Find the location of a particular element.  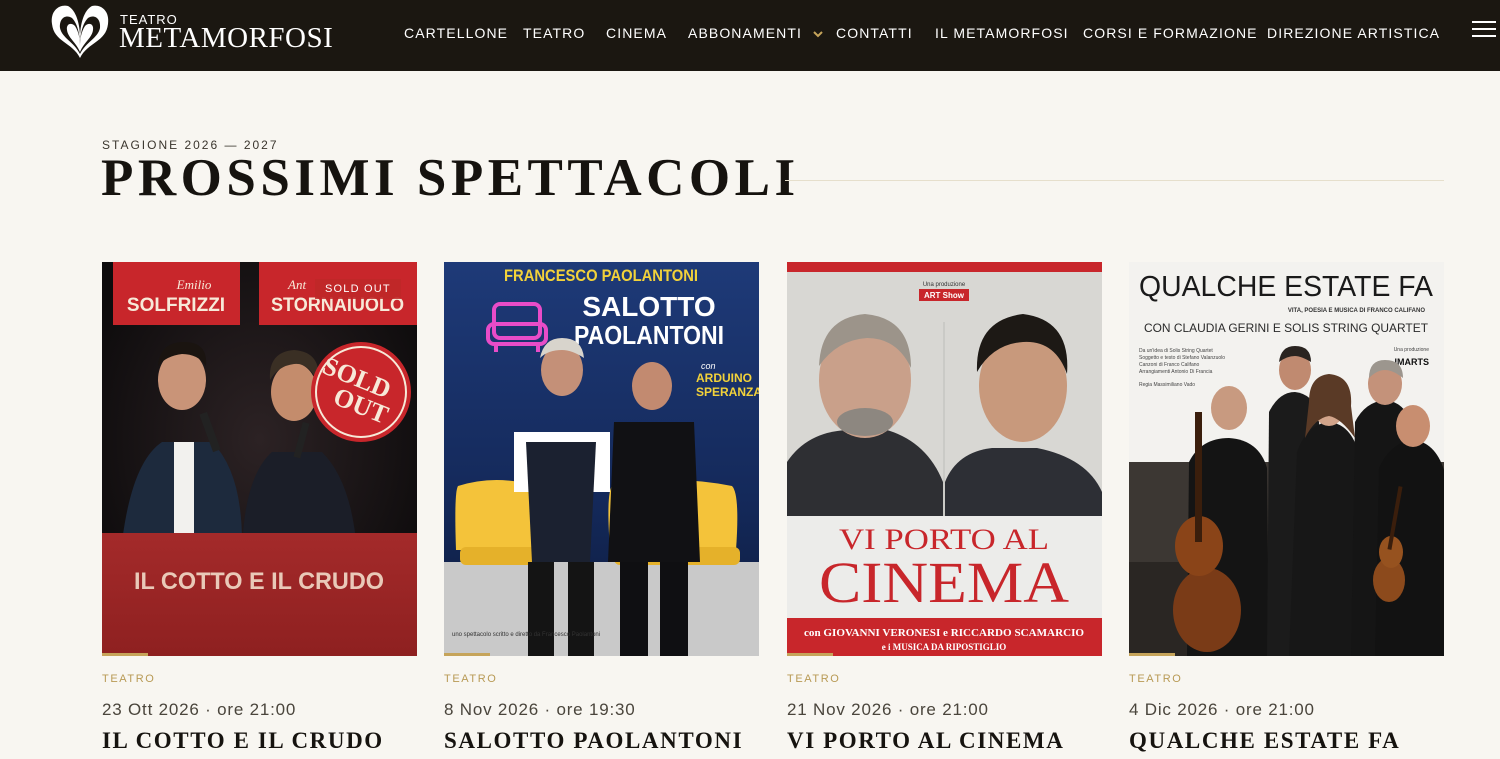

svg-text: ARDUINO is located at coordinates (724, 378).